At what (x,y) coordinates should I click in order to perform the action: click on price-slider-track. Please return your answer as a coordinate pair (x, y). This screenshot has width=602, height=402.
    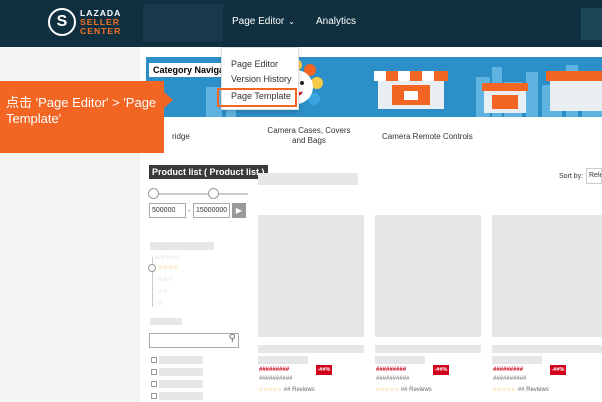
    Looking at the image, I should click on (199, 194).